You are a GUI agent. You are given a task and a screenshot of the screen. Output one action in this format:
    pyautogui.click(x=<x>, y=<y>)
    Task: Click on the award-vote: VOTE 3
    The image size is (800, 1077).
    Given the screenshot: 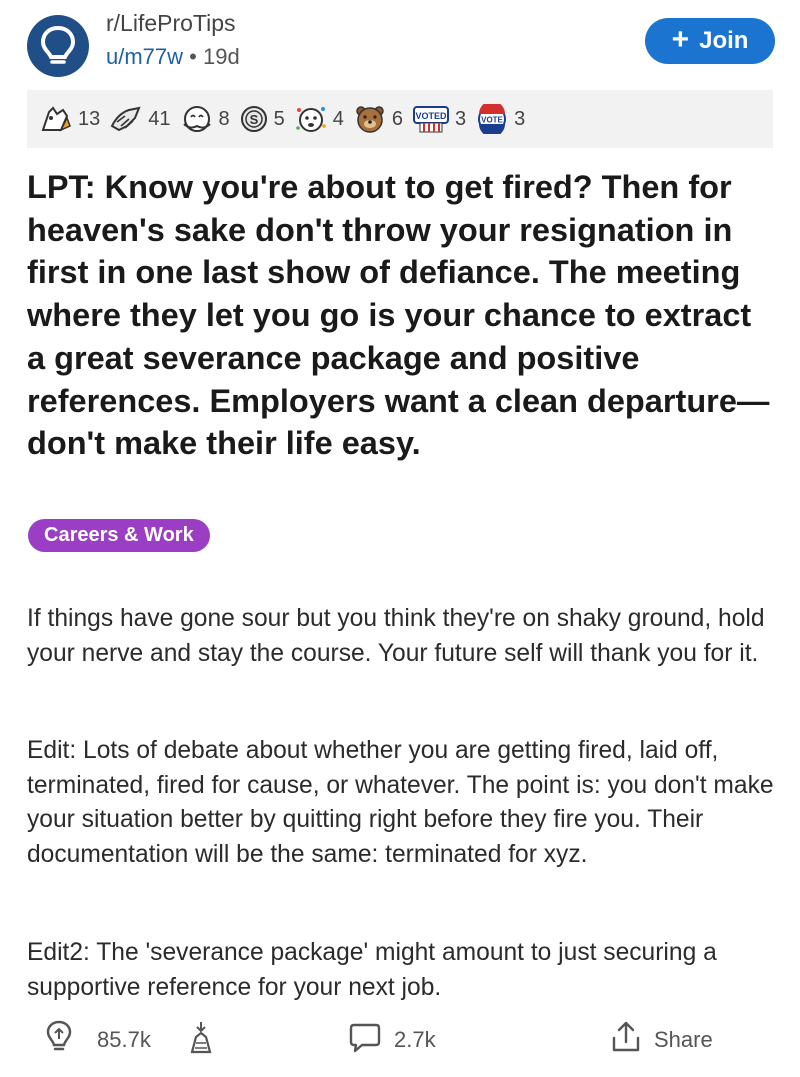 What is the action you would take?
    pyautogui.click(x=500, y=119)
    